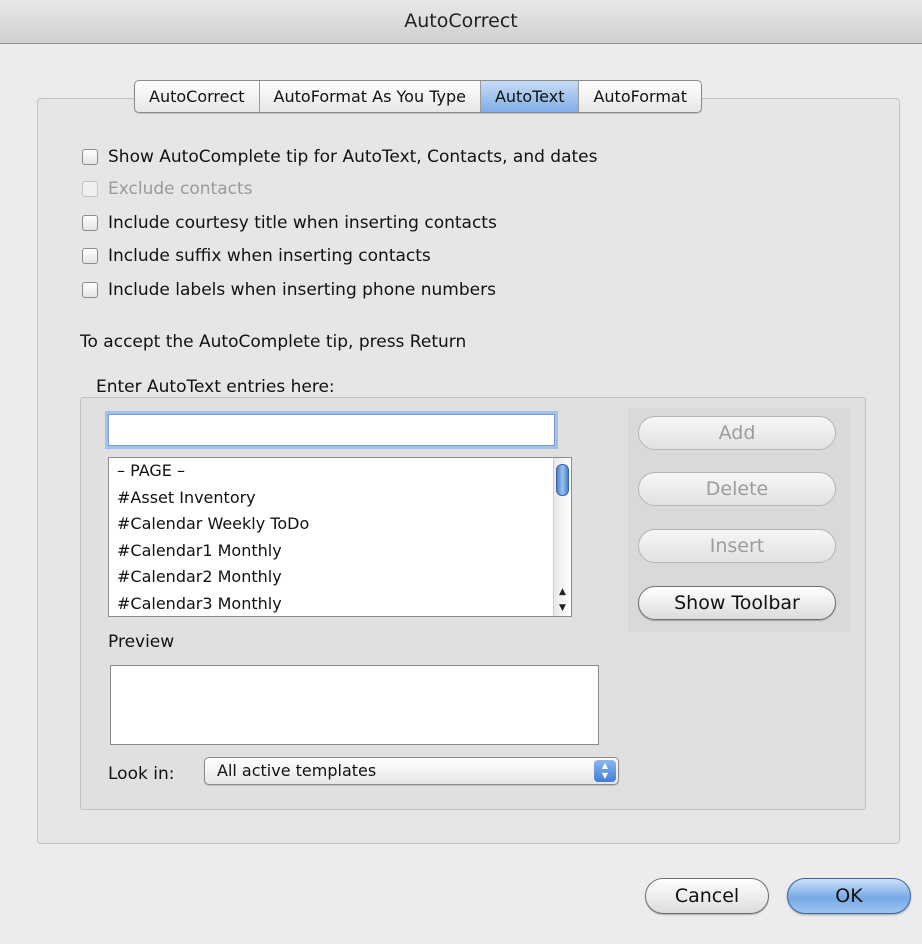 This screenshot has width=922, height=944. I want to click on include-suffix-checkbox, so click(90, 256).